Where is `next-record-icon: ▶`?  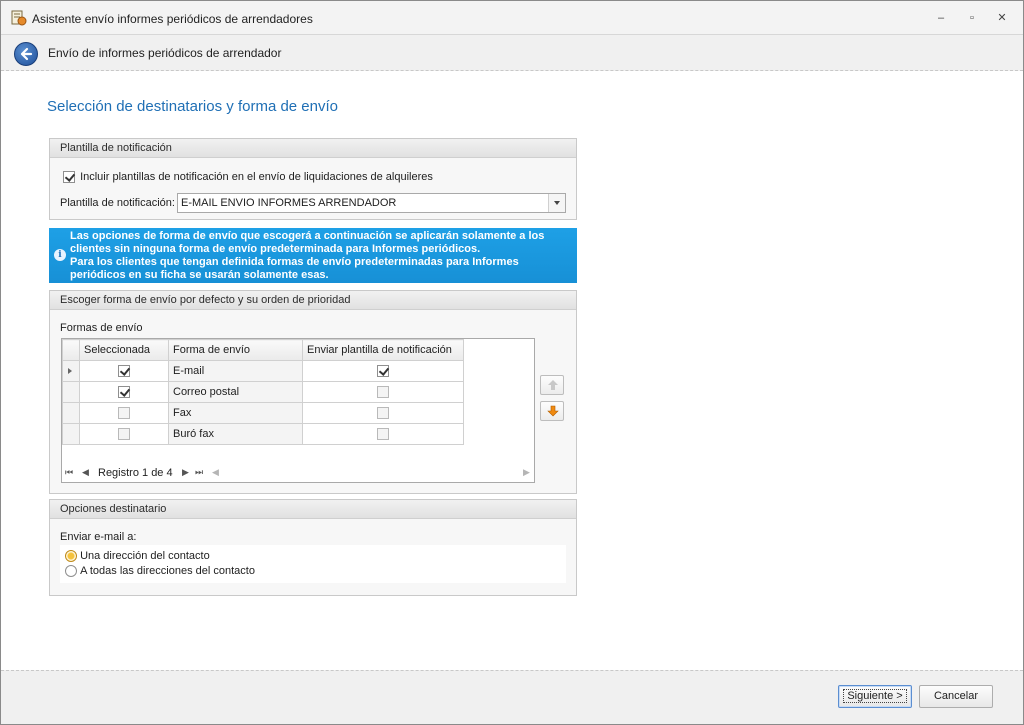
next-record-icon: ▶ is located at coordinates (185, 472).